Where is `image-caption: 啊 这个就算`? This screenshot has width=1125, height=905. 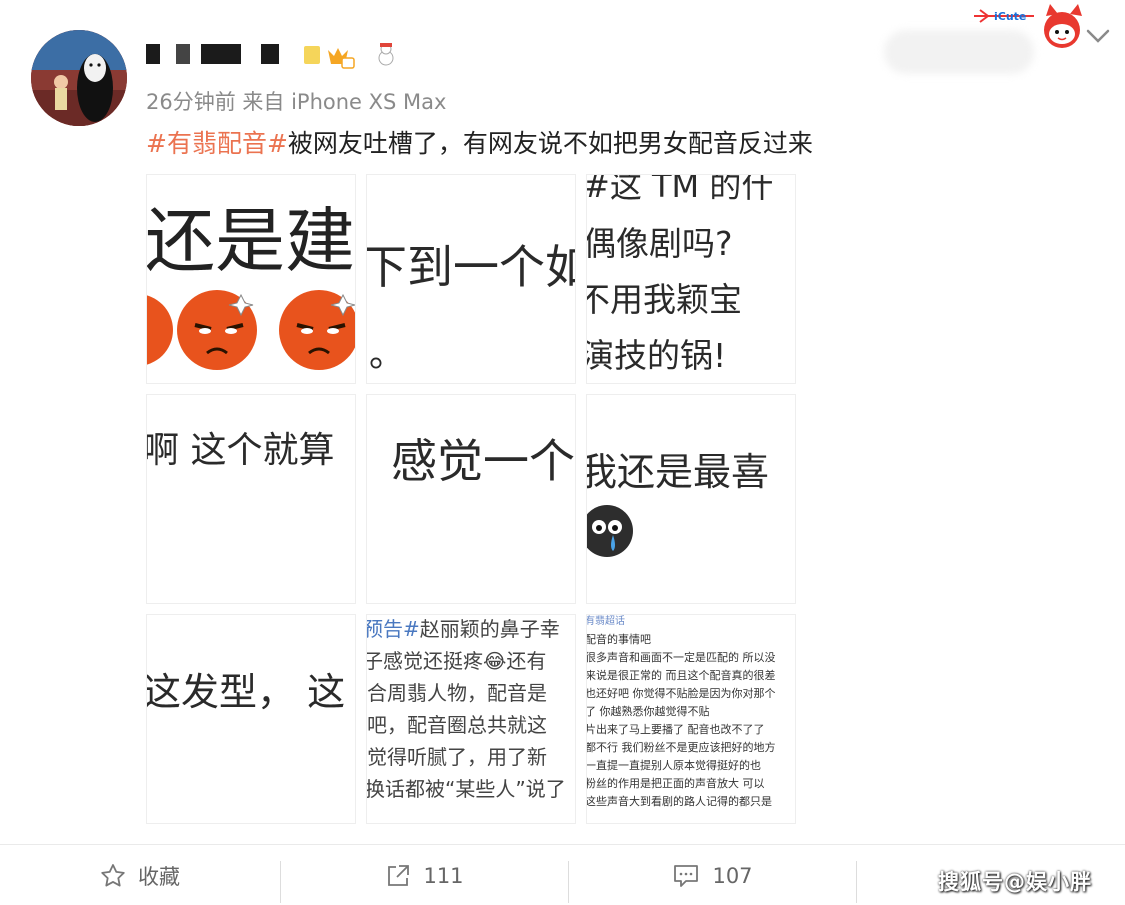 image-caption: 啊 这个就算 is located at coordinates (240, 450).